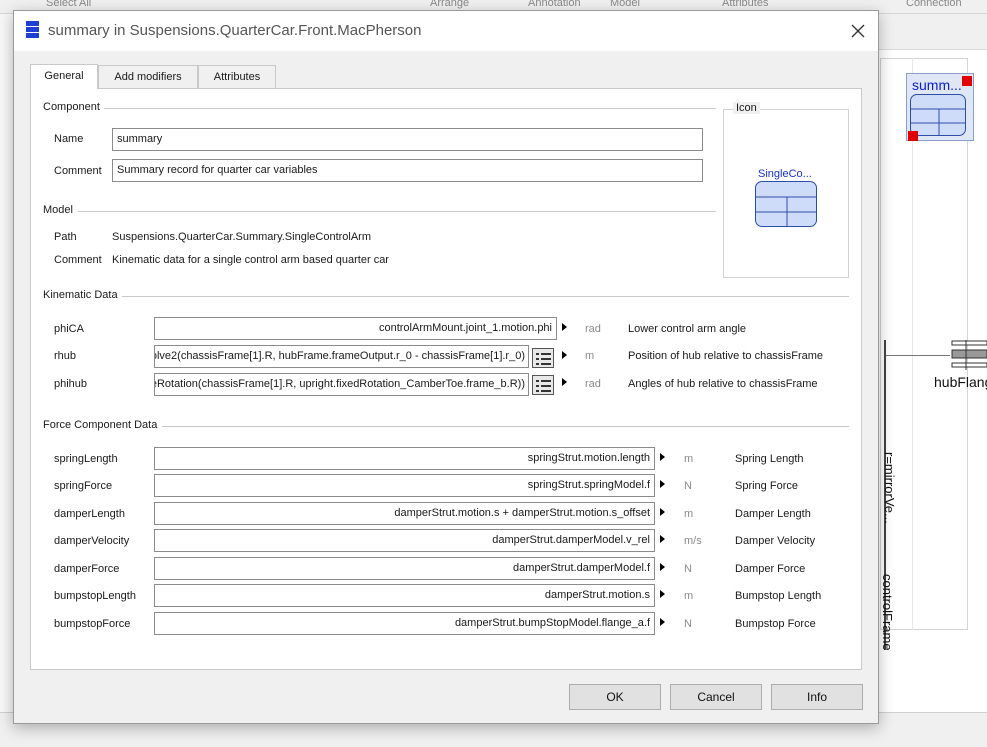 The image size is (987, 747). Describe the element at coordinates (968, 355) in the screenshot. I see `hub-flange-icon` at that location.